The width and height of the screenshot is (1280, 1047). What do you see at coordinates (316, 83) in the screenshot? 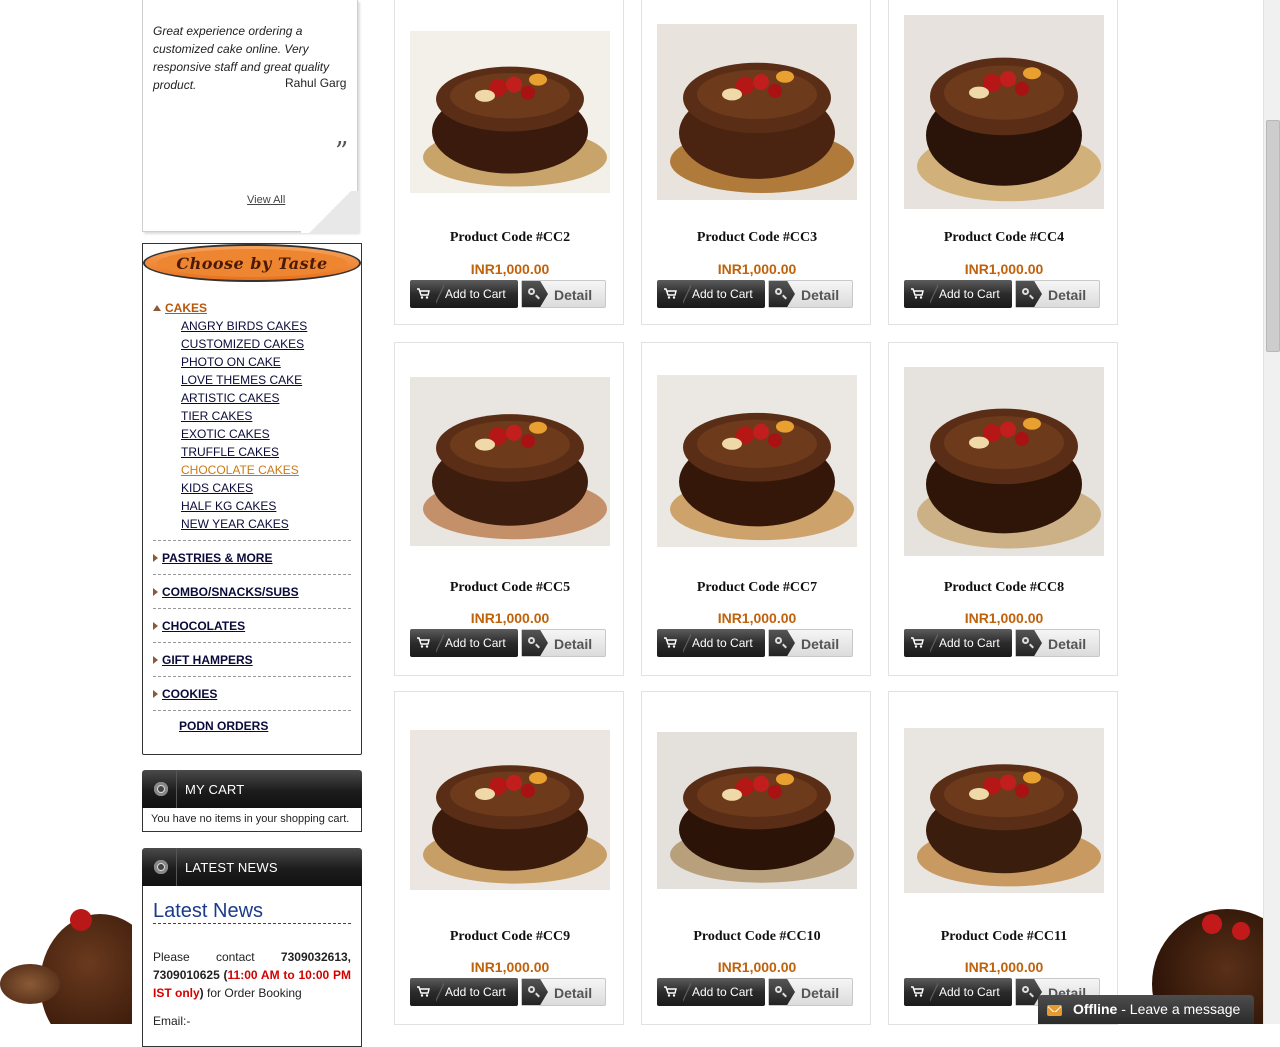
I see `testimonial-author: Rahul Garg` at bounding box center [316, 83].